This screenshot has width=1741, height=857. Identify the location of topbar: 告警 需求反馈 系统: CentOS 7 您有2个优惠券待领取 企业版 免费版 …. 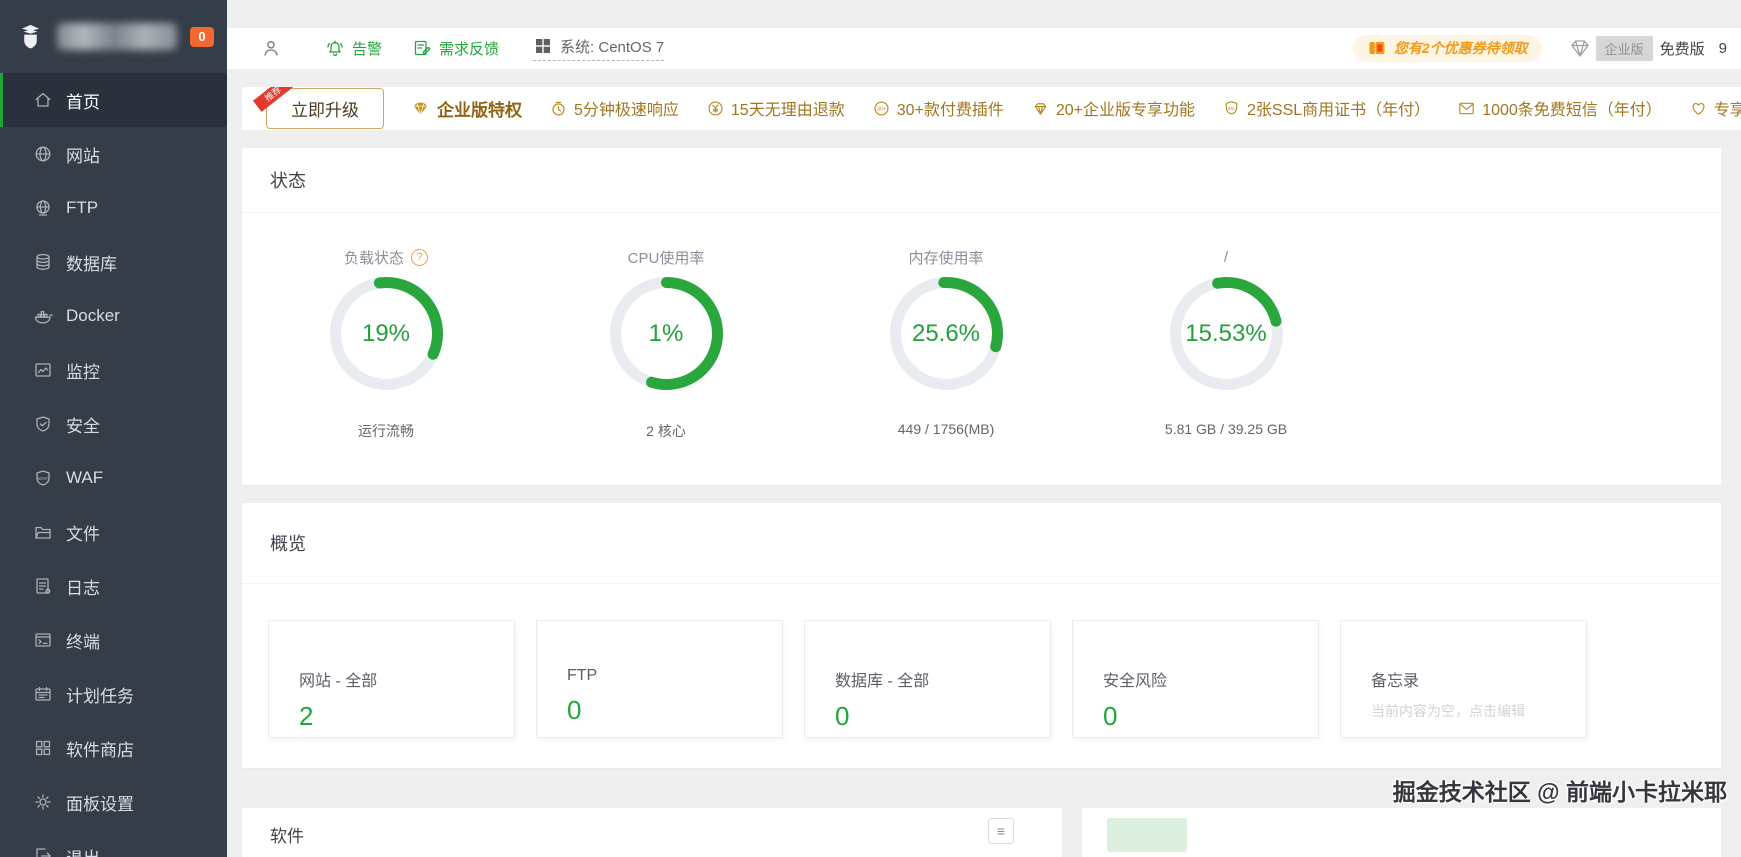
(984, 48).